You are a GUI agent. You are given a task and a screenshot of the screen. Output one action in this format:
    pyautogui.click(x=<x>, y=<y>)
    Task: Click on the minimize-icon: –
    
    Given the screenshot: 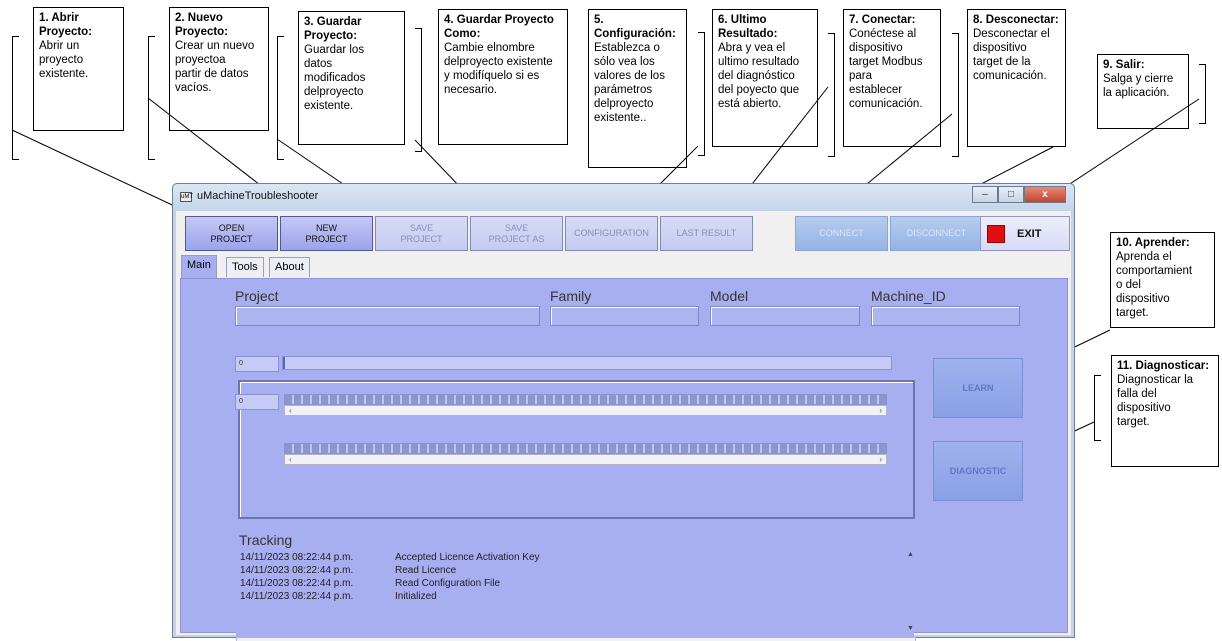 What is the action you would take?
    pyautogui.click(x=985, y=194)
    